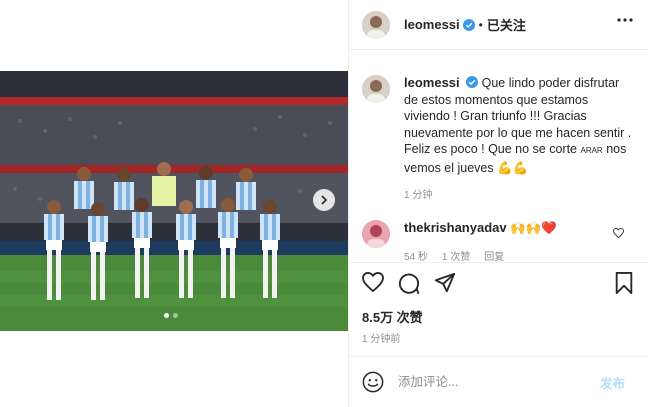  Describe the element at coordinates (373, 382) in the screenshot. I see `emoji-smiley-icon` at that location.